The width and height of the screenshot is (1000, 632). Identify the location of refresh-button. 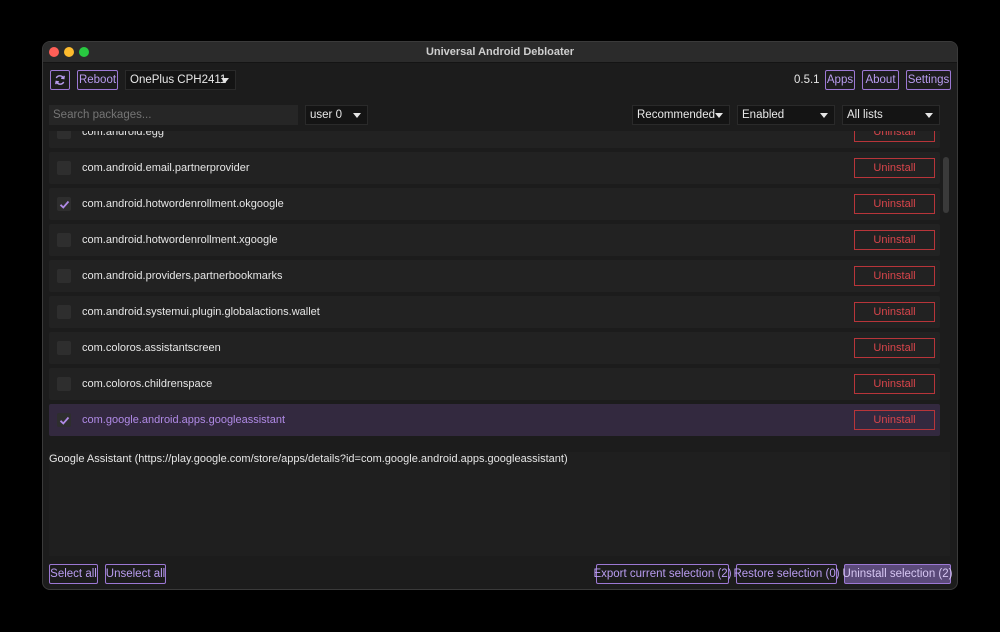
(60, 80).